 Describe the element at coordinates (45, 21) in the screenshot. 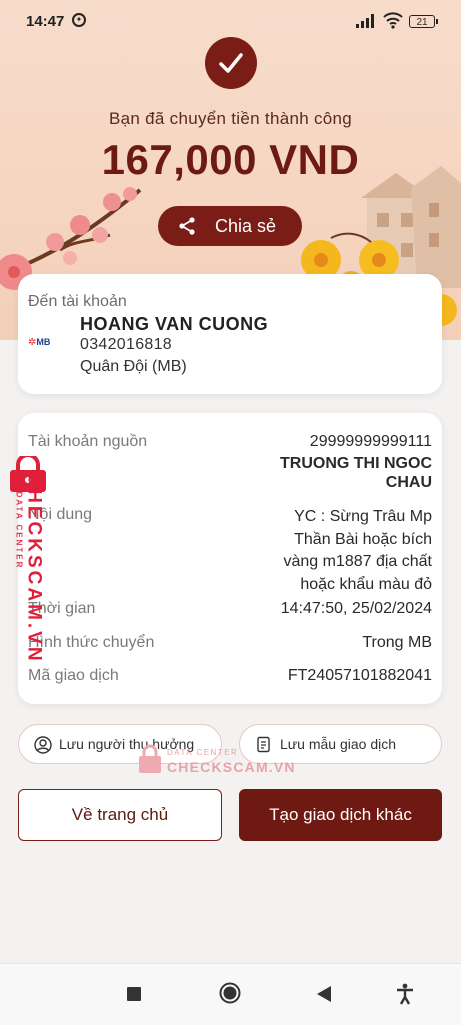

I see `status-time: 14:47` at that location.